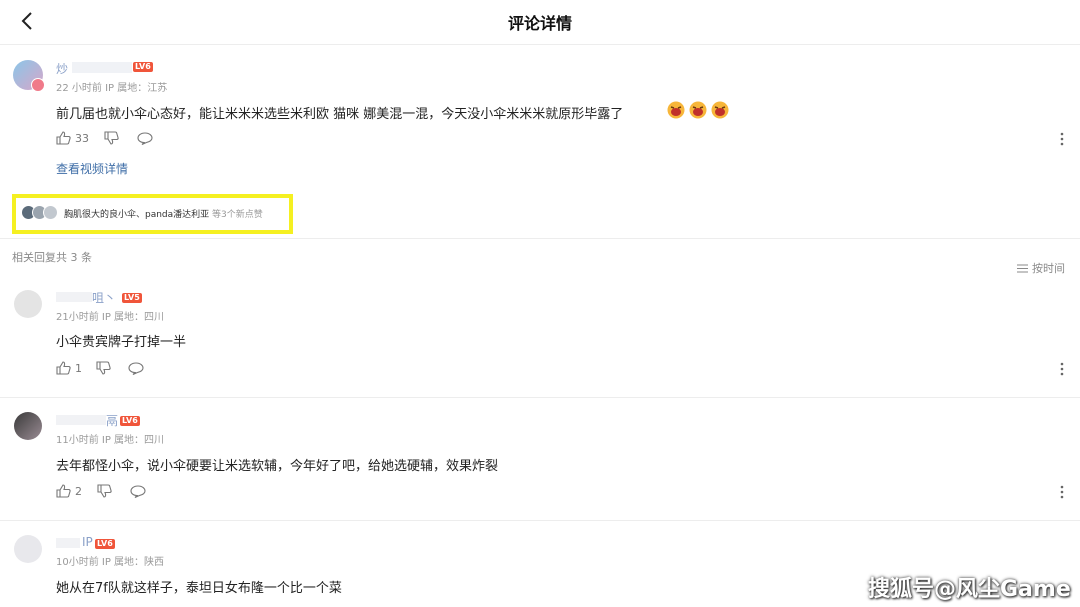 Image resolution: width=1080 pixels, height=607 pixels. Describe the element at coordinates (72, 138) in the screenshot. I see `like-button: 33` at that location.